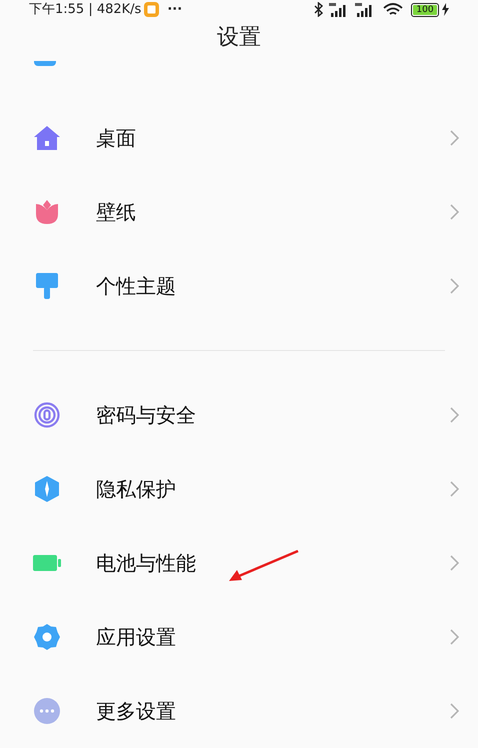  I want to click on annotation-arrow, so click(264, 566).